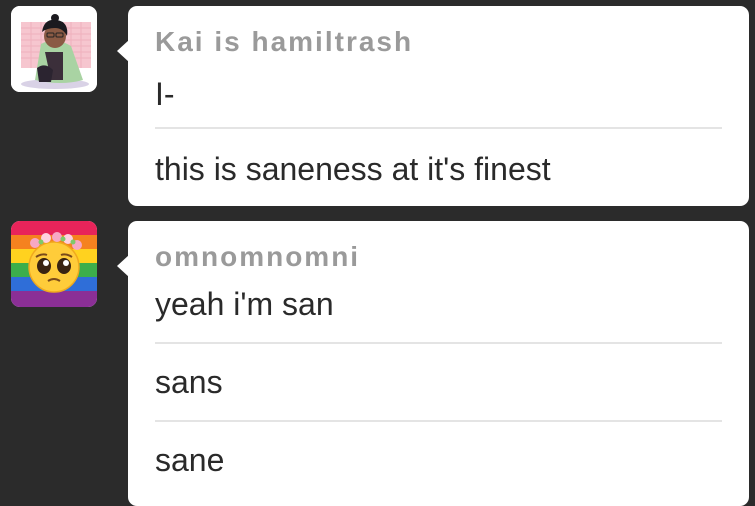  I want to click on pleading-face-flower-crown-rainbow-avatar-icon, so click(54, 264).